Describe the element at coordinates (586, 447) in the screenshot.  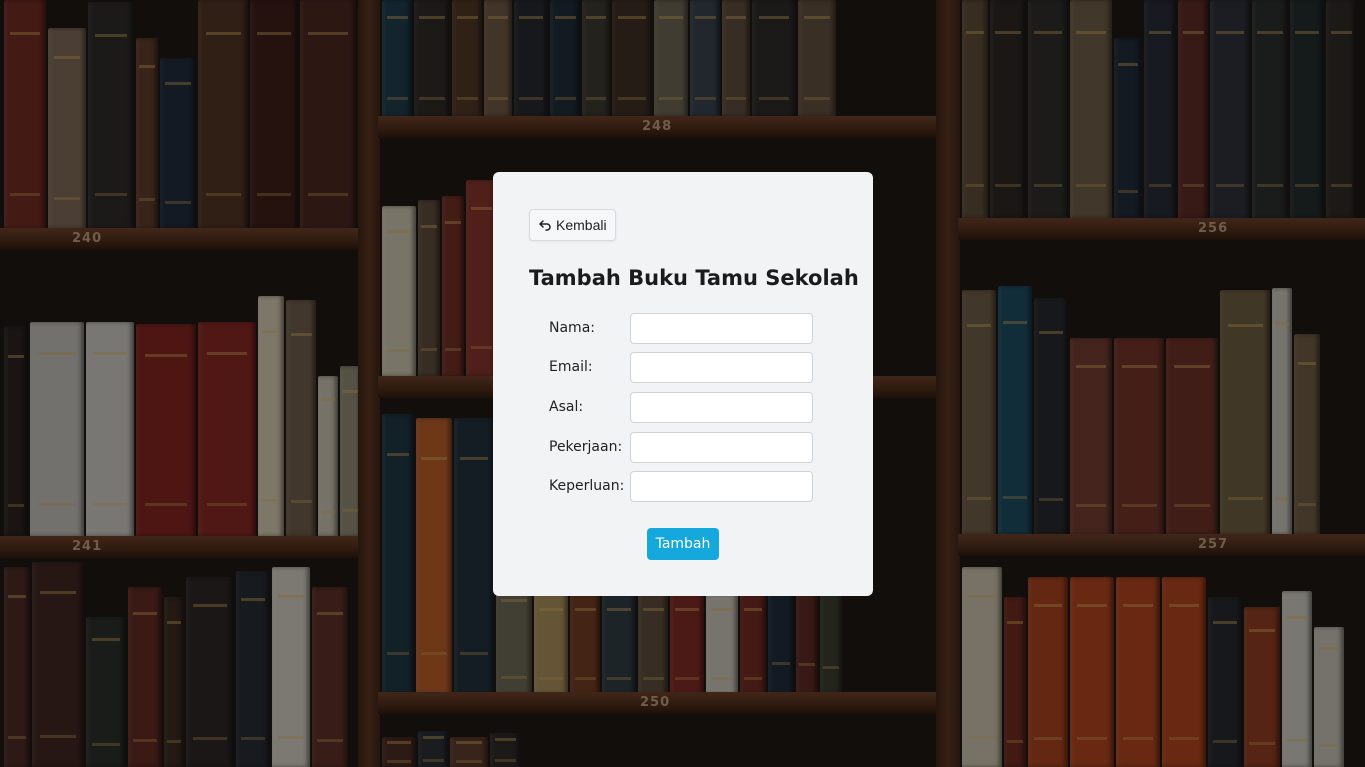
I see `pekerjaan-label: Pekerjaan:` at that location.